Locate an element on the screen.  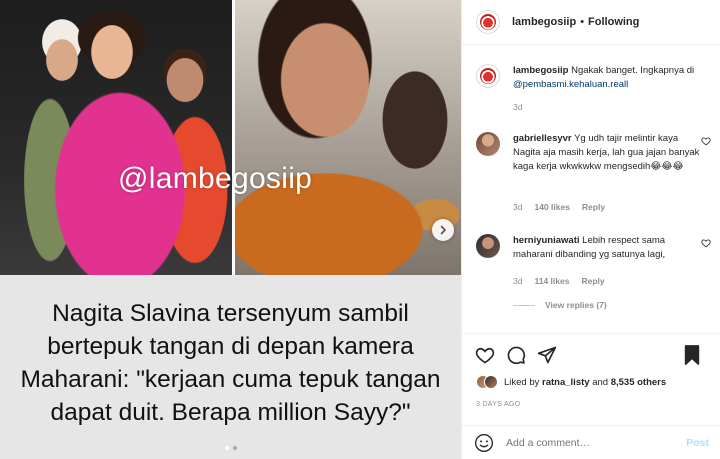
comment-bubble-icon is located at coordinates (516, 355).